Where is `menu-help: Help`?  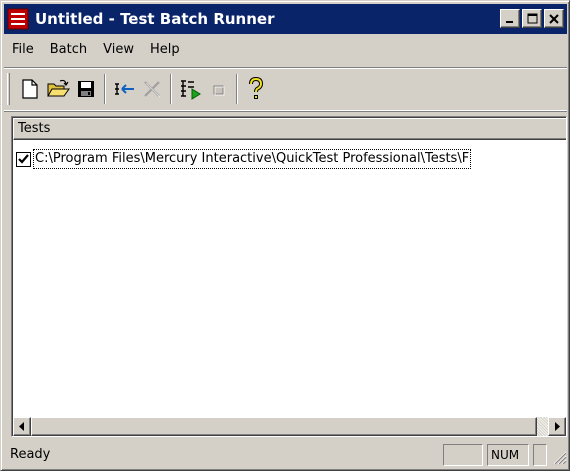 menu-help: Help is located at coordinates (165, 50).